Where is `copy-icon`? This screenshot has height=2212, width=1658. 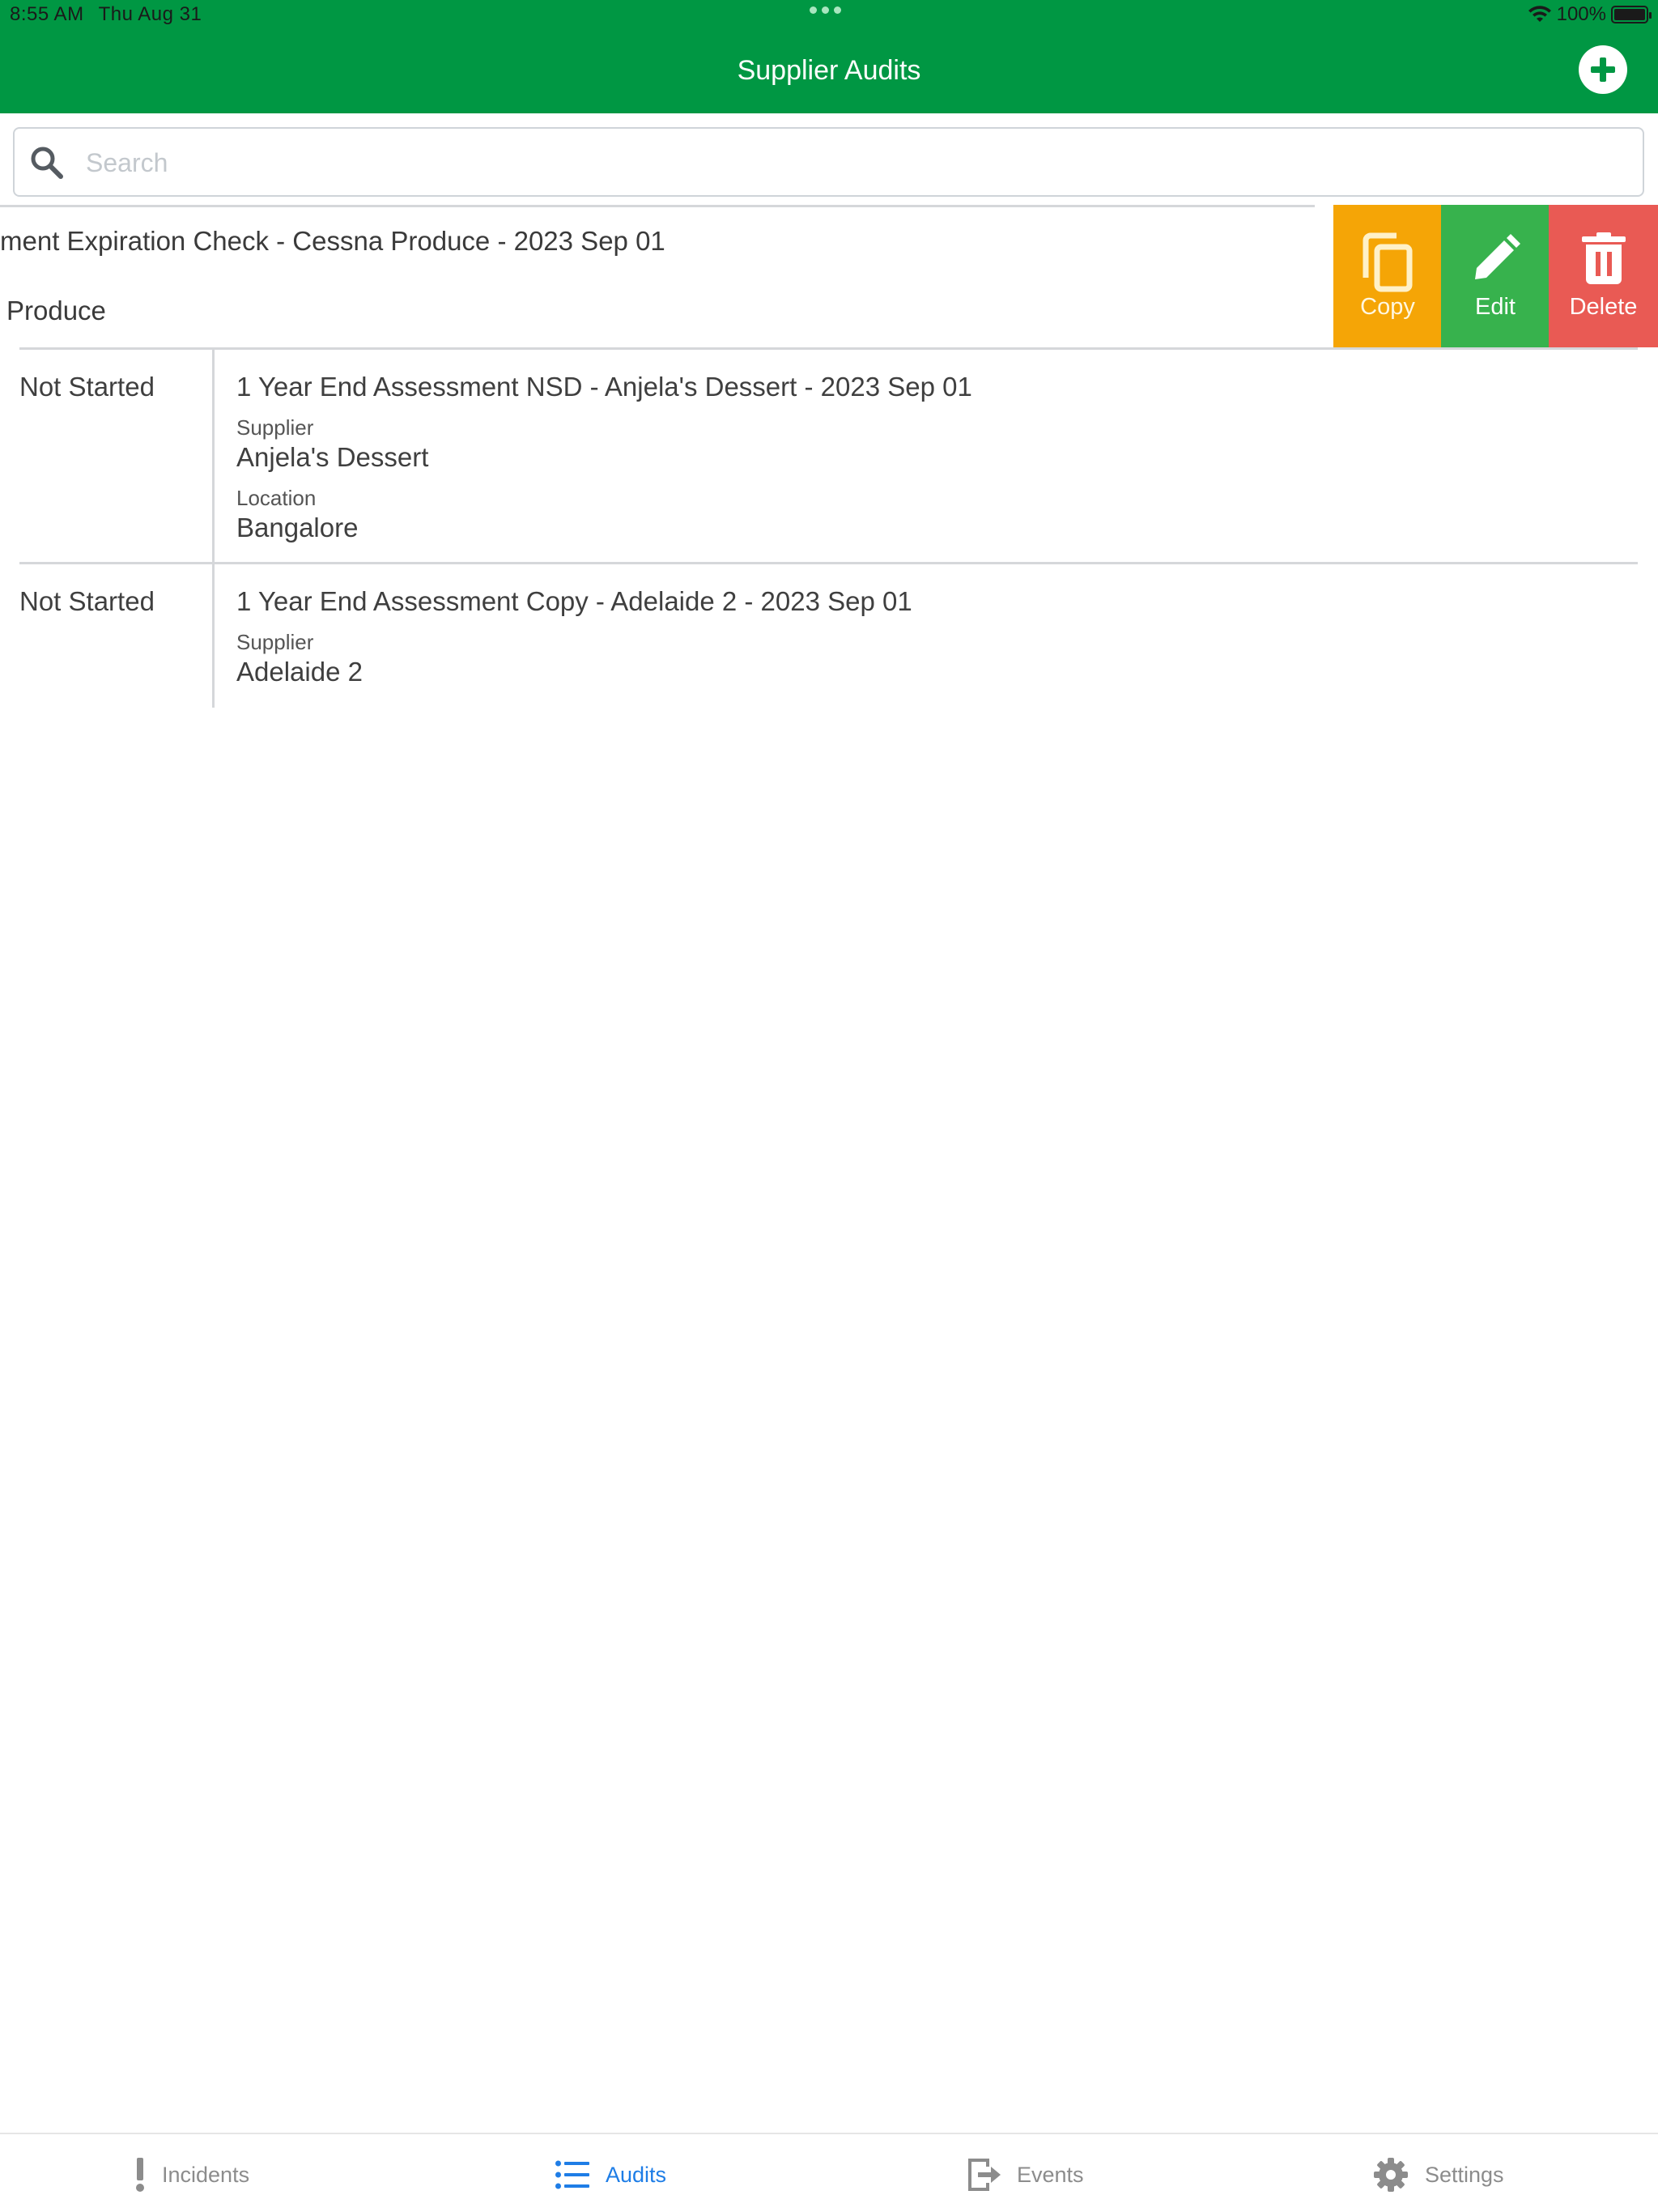 copy-icon is located at coordinates (1388, 262).